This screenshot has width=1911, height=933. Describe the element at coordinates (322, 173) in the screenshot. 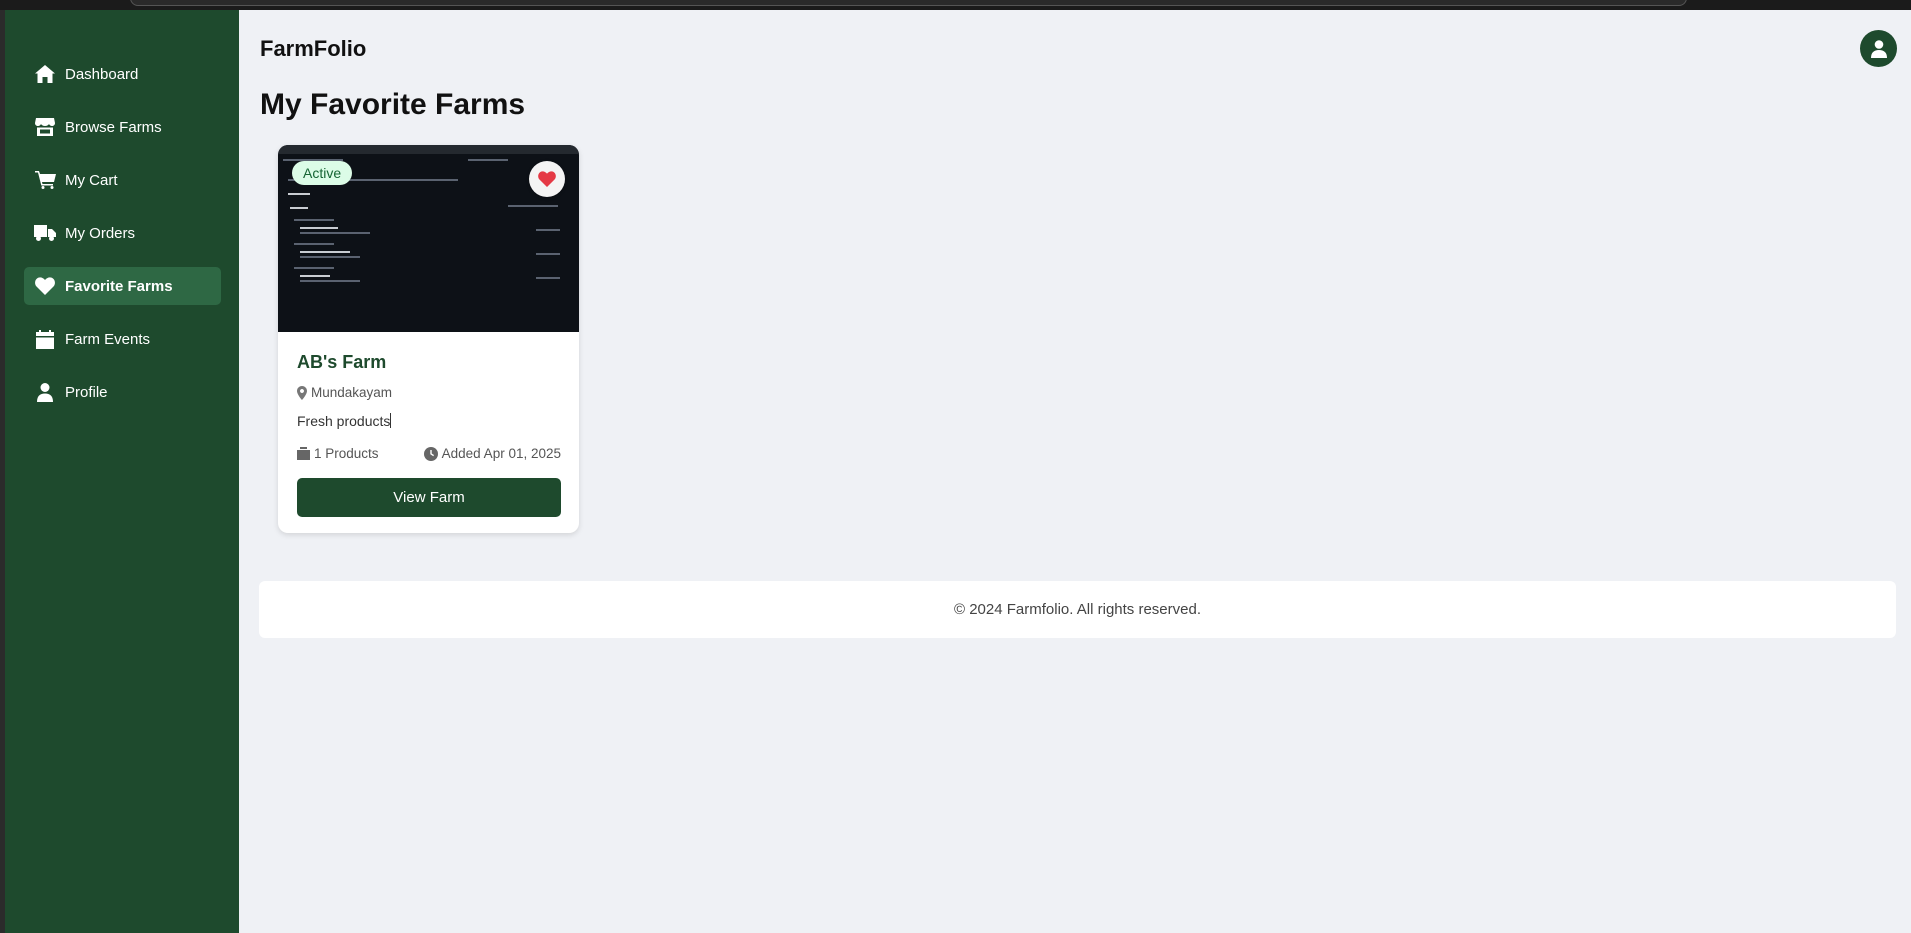

I see `status-badge: Active` at that location.